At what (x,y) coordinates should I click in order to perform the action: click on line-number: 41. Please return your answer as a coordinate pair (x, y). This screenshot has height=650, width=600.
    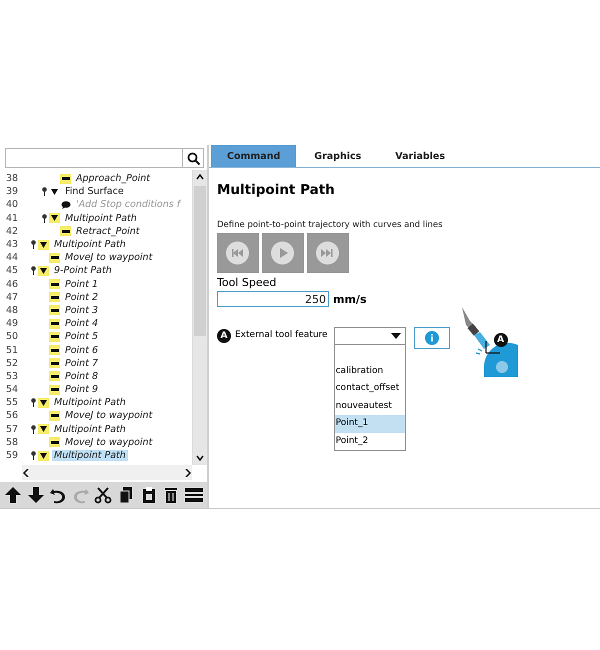
    Looking at the image, I should click on (12, 218).